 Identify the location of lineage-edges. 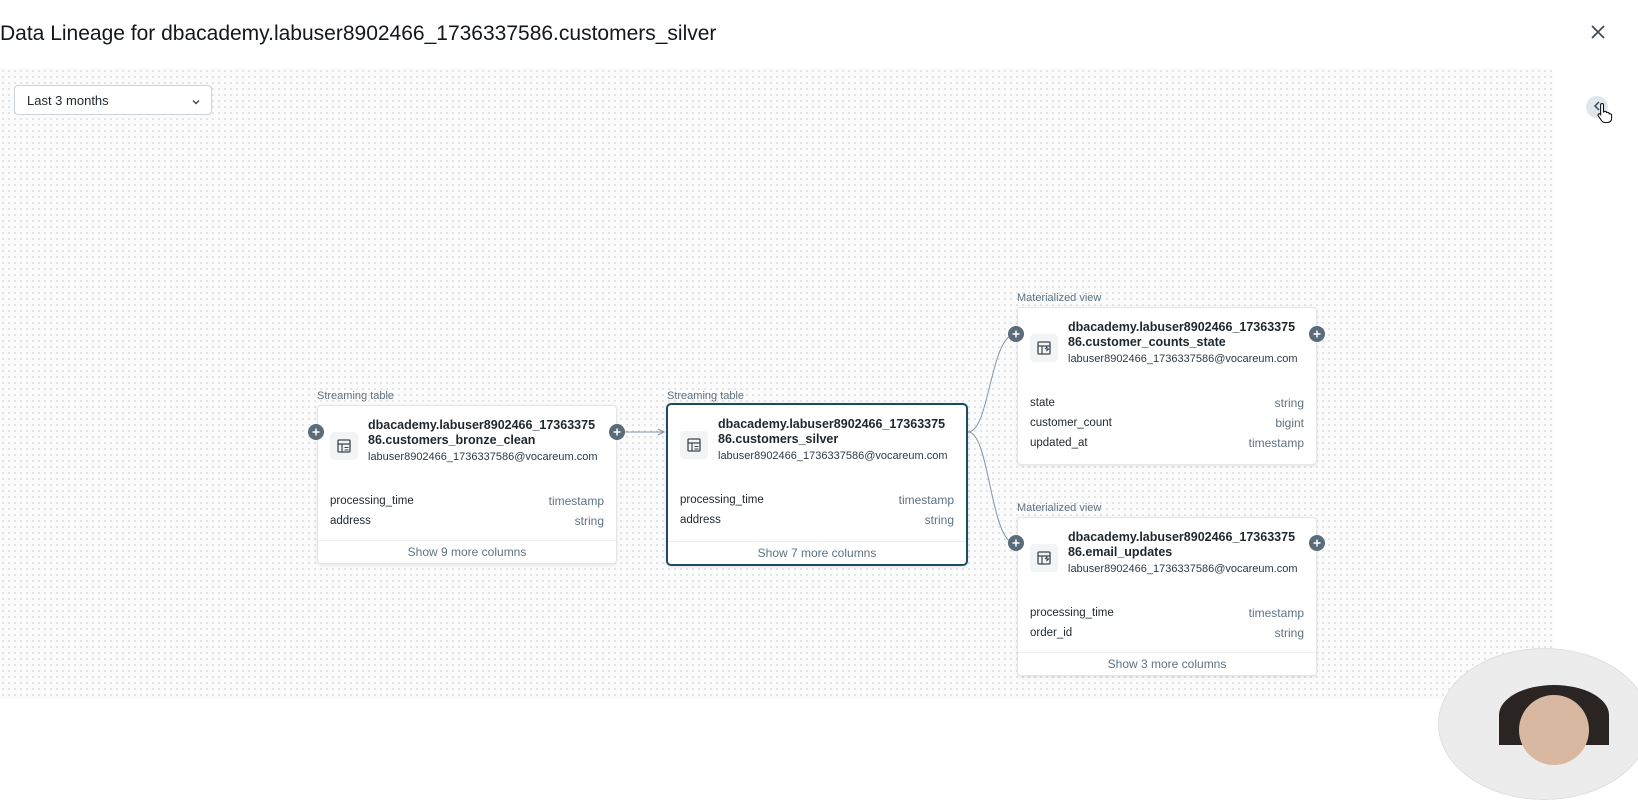
(820, 439).